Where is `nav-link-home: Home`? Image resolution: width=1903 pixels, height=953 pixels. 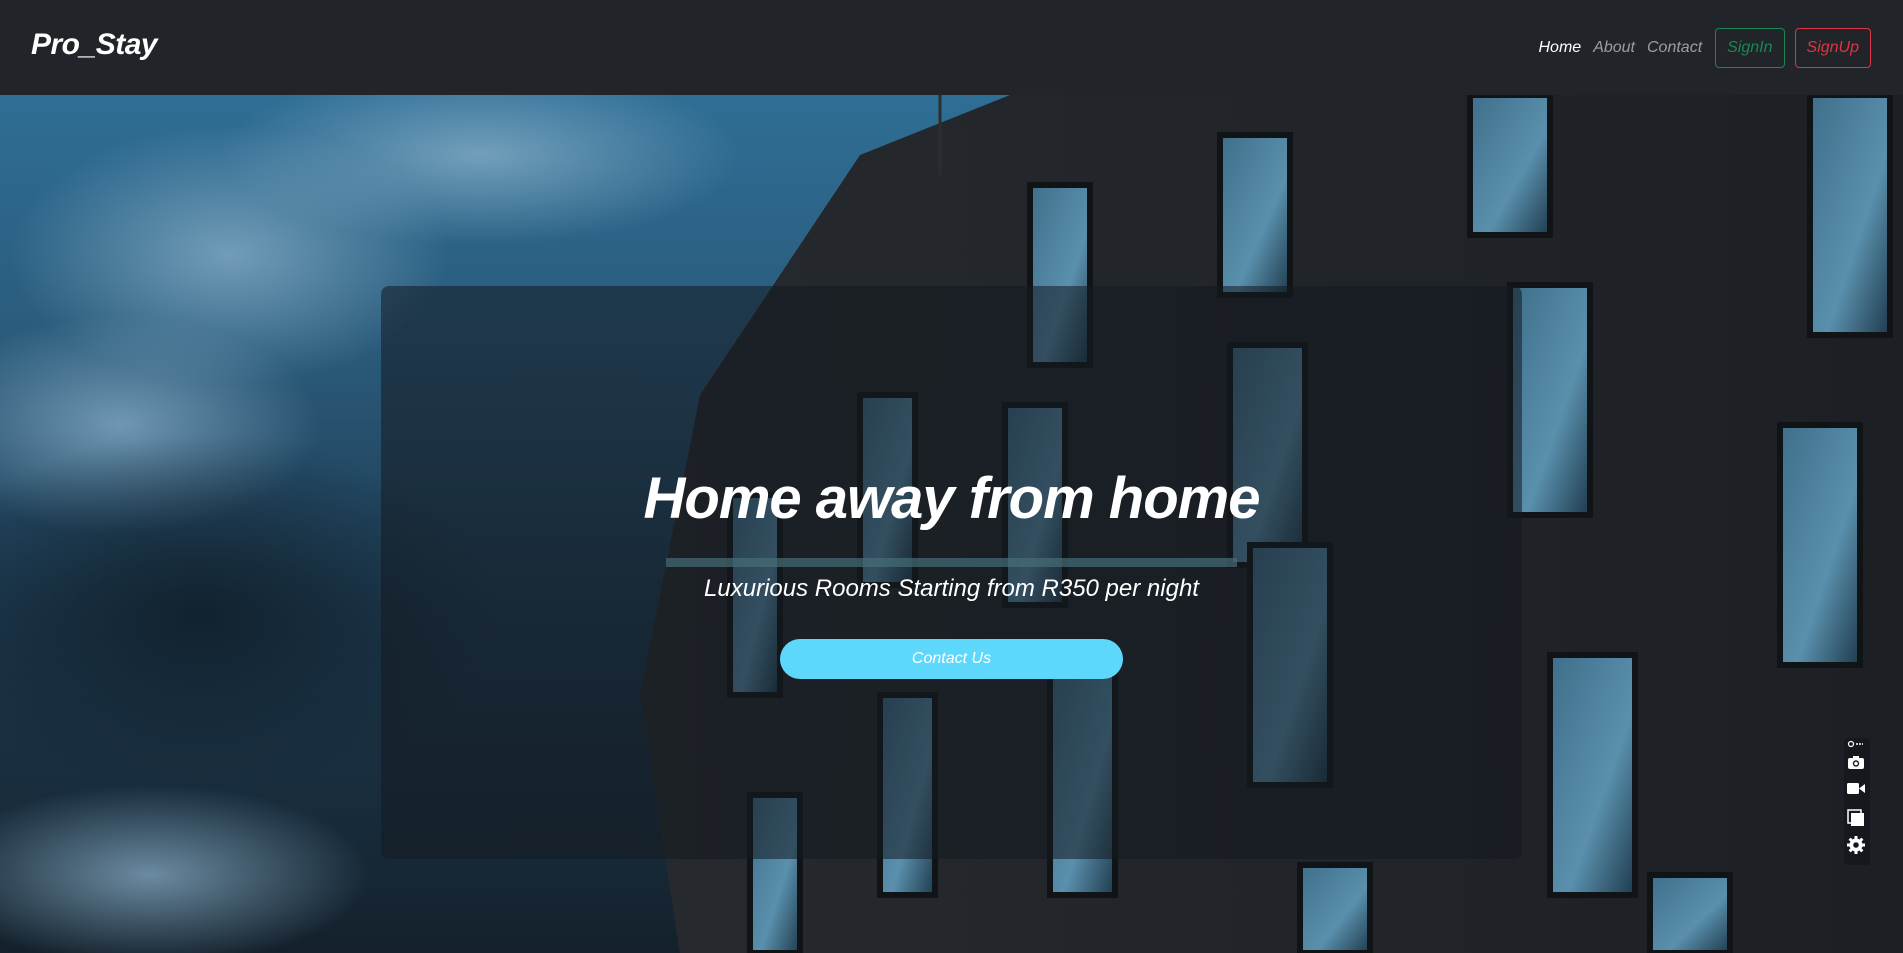 nav-link-home: Home is located at coordinates (1560, 48).